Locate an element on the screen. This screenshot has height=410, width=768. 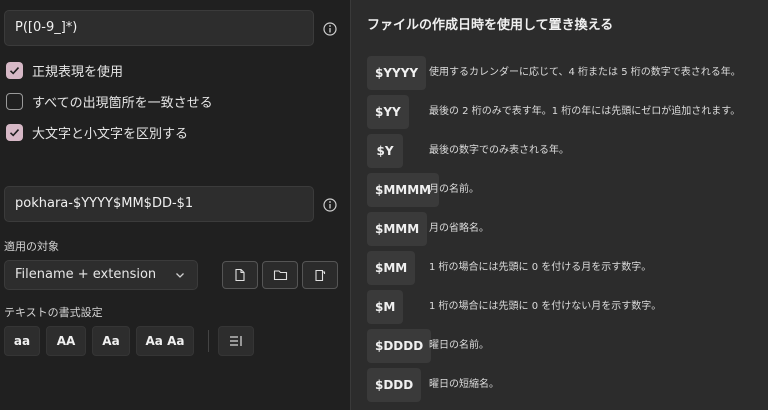
chevron-down-icon is located at coordinates (180, 275).